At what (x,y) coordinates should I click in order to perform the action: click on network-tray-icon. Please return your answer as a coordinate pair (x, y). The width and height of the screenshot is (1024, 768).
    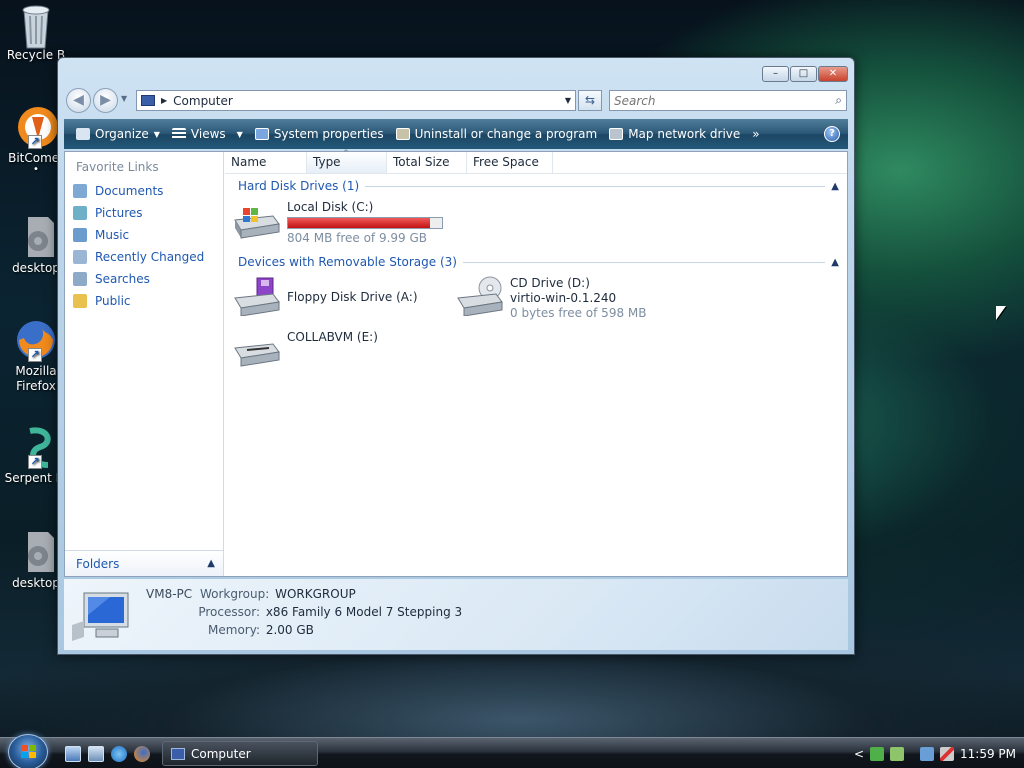
    Looking at the image, I should click on (877, 753).